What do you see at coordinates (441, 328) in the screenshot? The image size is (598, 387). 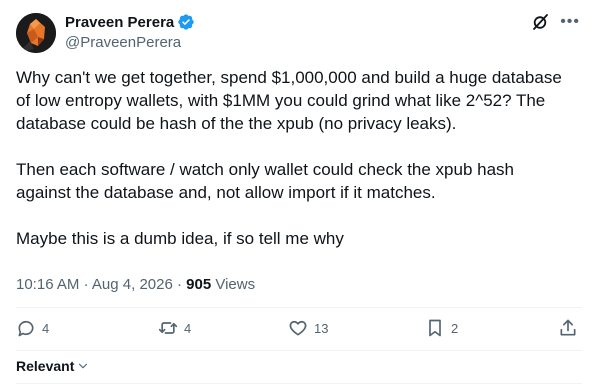 I see `bookmark-button: 2` at bounding box center [441, 328].